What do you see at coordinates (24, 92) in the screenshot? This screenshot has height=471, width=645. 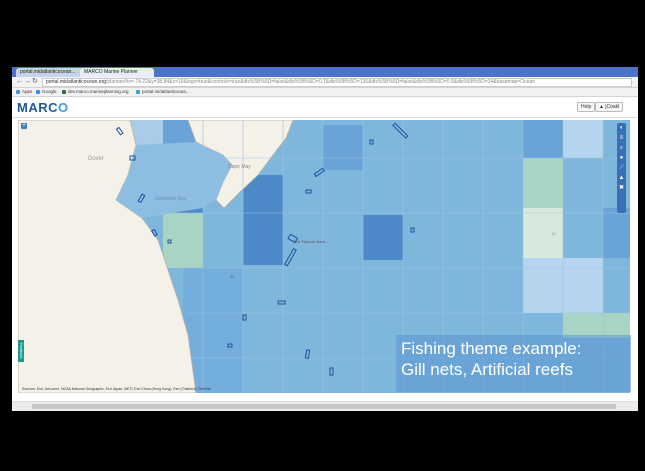 I see `bookmark-apps: Apps` at bounding box center [24, 92].